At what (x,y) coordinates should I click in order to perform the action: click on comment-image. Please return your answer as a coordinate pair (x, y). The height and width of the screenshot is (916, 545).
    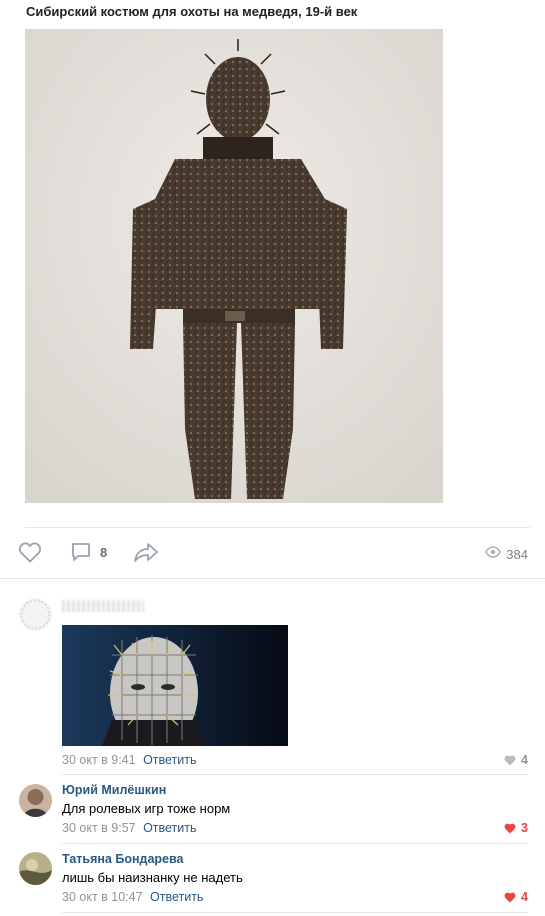
    Looking at the image, I should click on (175, 685).